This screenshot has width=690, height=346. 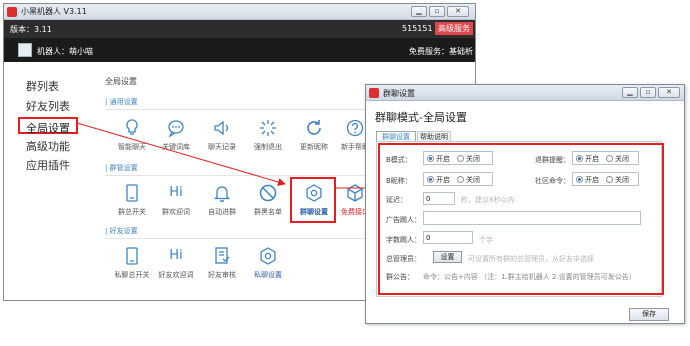 I want to click on admin-label: 总管理员：, so click(x=403, y=259).